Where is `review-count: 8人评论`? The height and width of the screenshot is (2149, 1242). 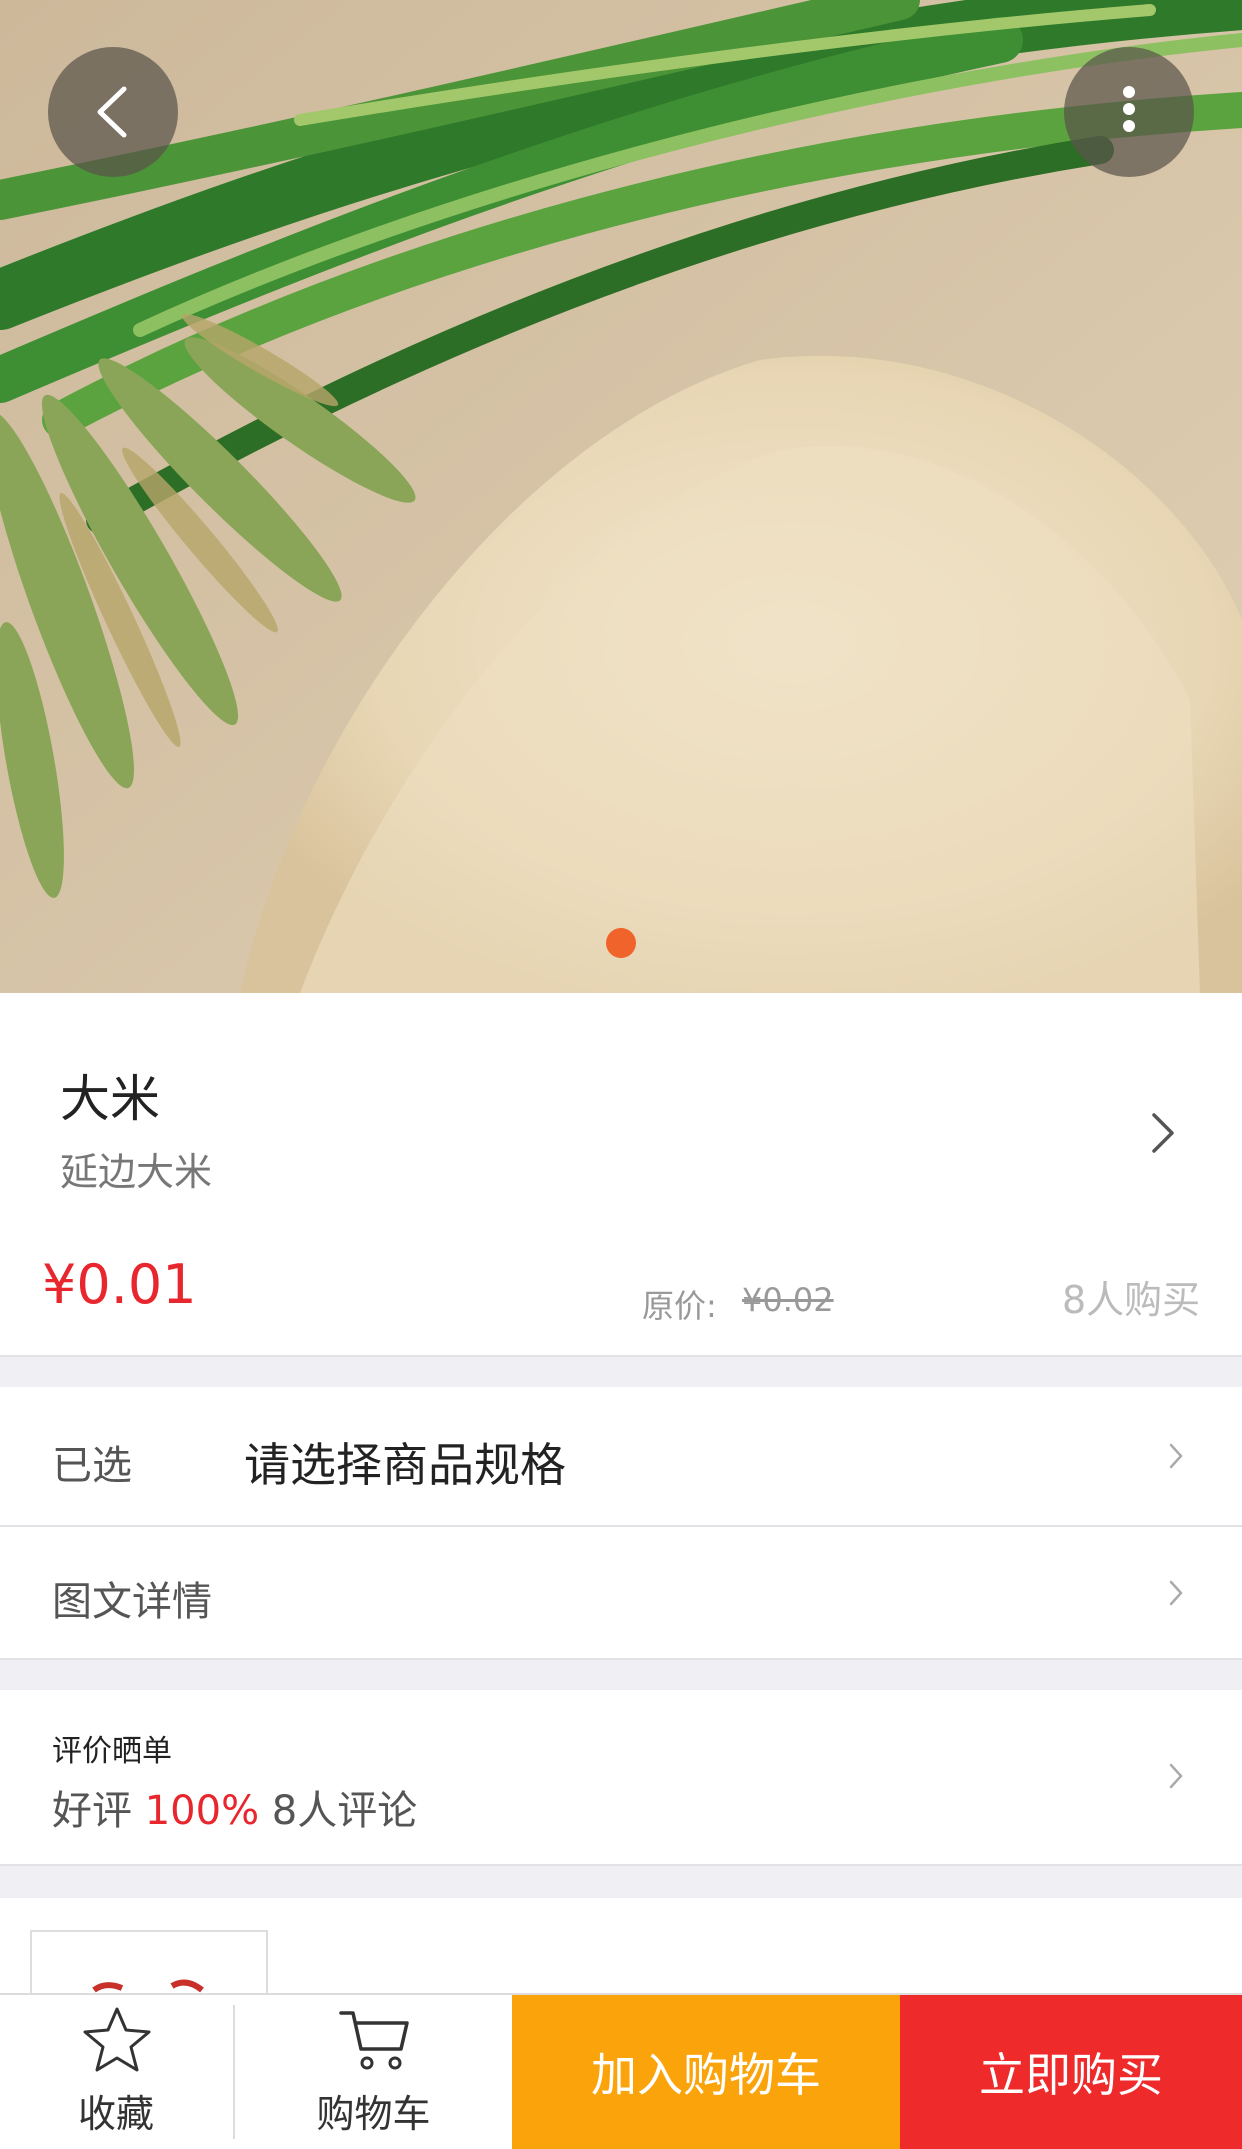
review-count: 8人评论 is located at coordinates (344, 1811).